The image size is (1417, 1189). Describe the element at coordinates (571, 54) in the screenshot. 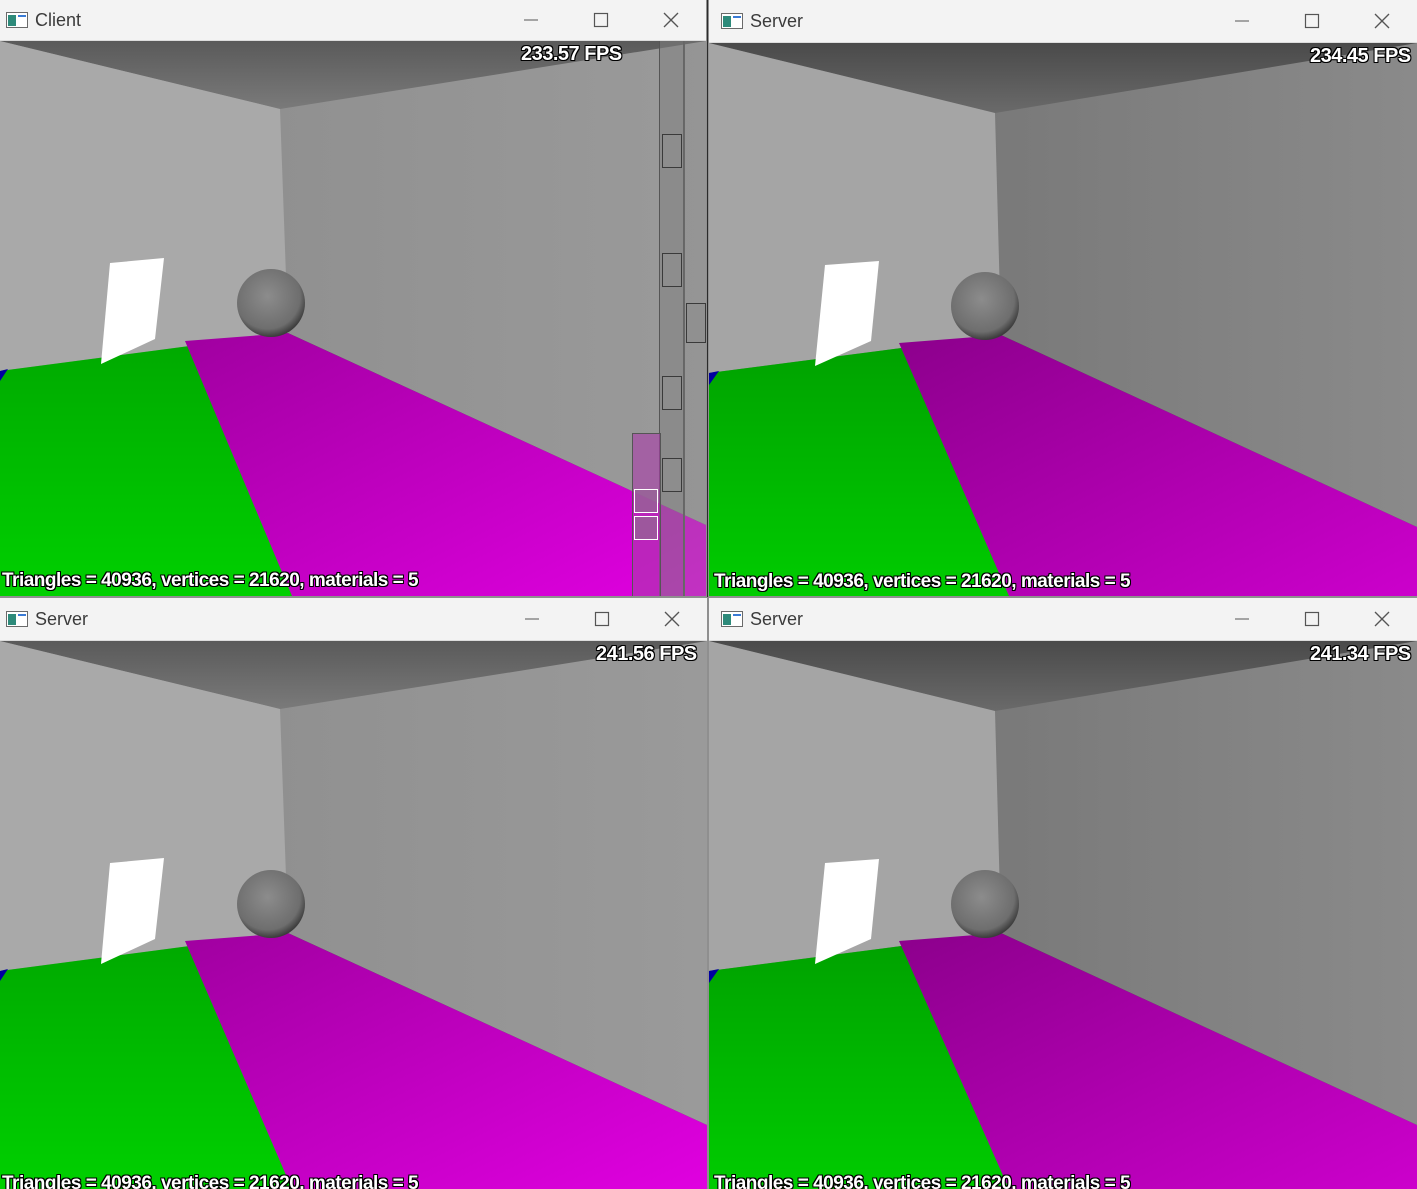

I see `fps-counter: 233.57 FPS` at that location.